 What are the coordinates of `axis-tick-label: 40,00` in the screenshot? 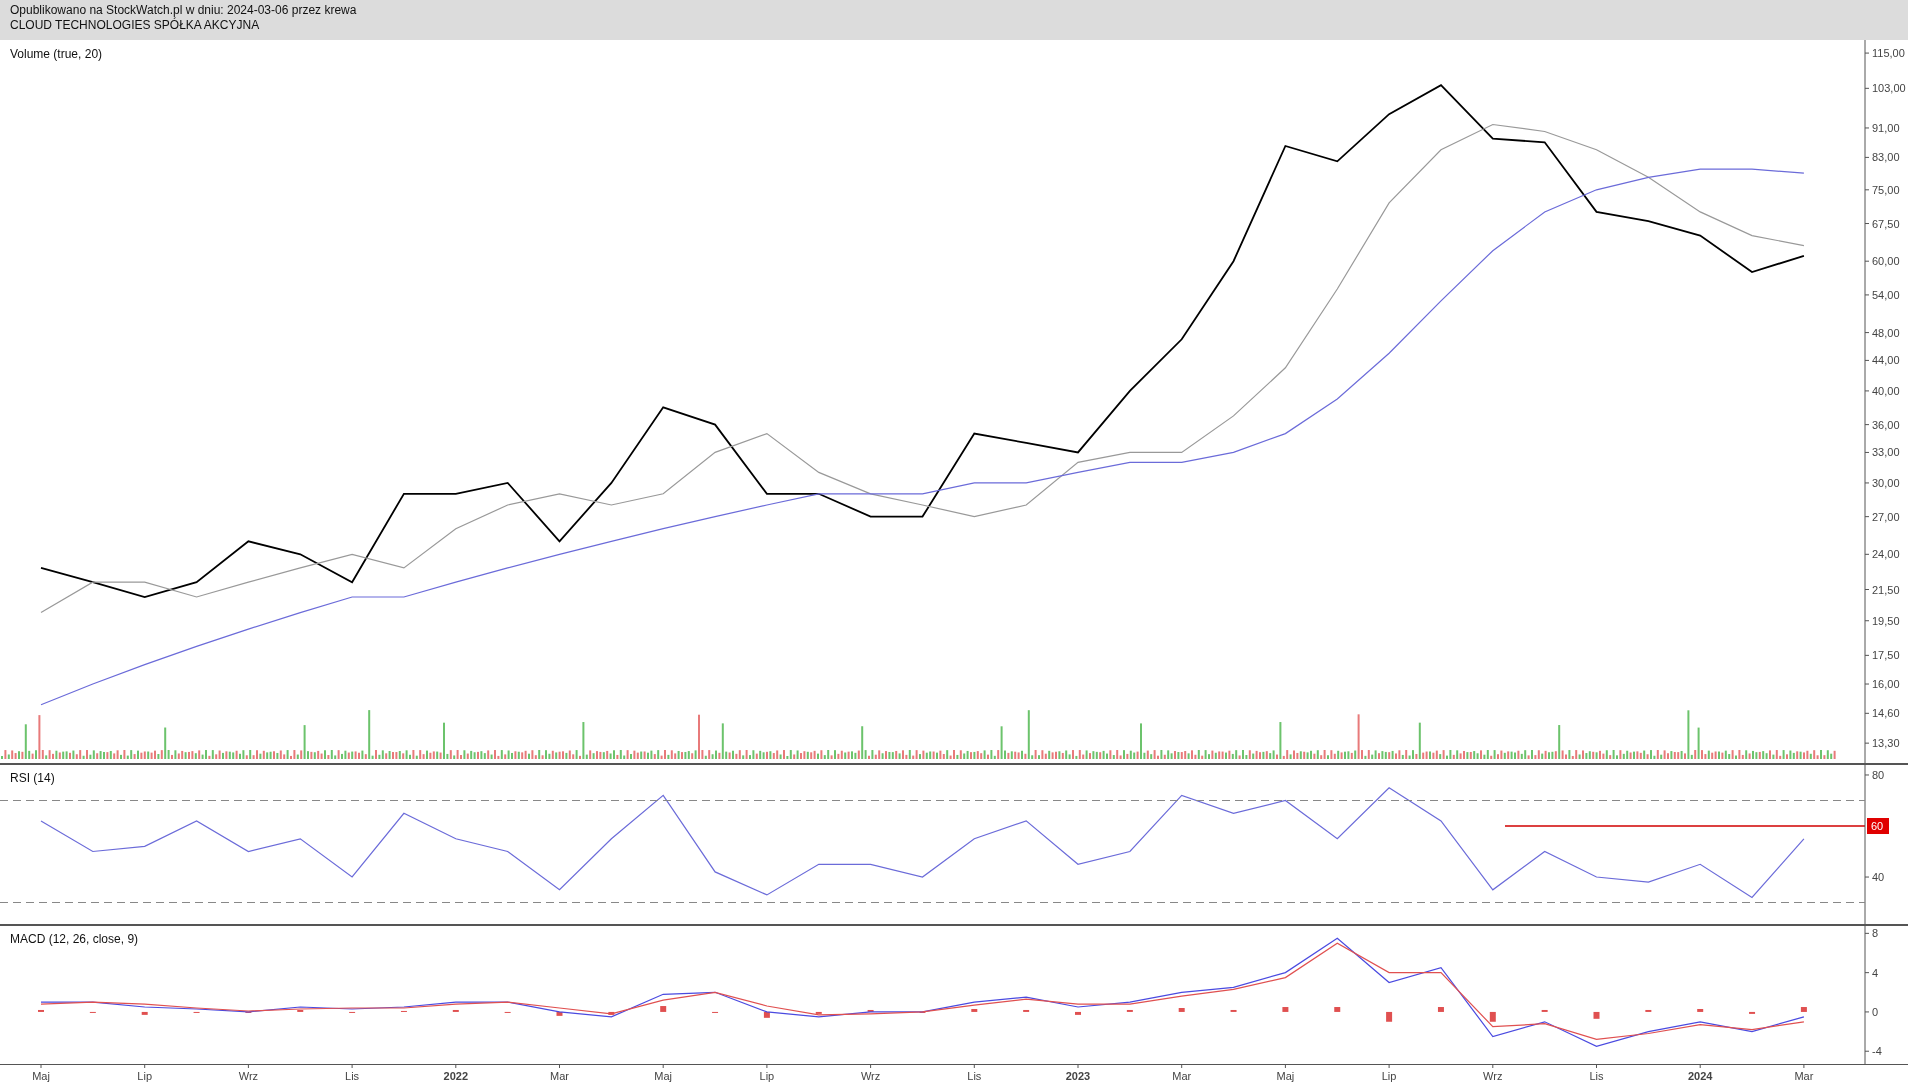 It's located at (1886, 390).